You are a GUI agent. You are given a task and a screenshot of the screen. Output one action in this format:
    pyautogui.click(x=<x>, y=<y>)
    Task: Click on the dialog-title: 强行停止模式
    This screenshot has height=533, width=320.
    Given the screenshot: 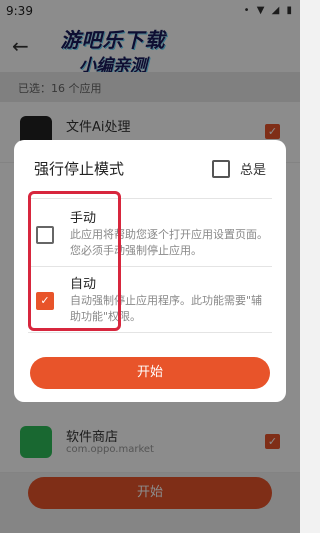 What is the action you would take?
    pyautogui.click(x=79, y=169)
    